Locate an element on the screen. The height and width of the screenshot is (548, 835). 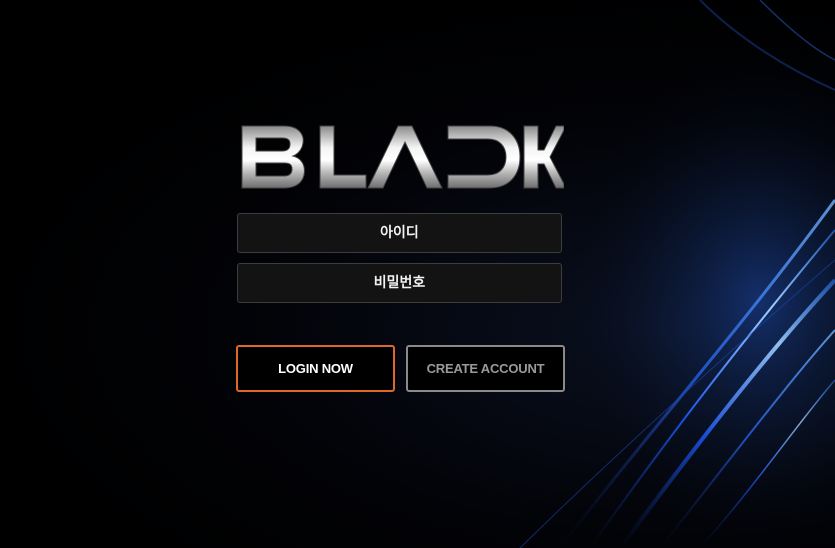
black-logo is located at coordinates (402, 157).